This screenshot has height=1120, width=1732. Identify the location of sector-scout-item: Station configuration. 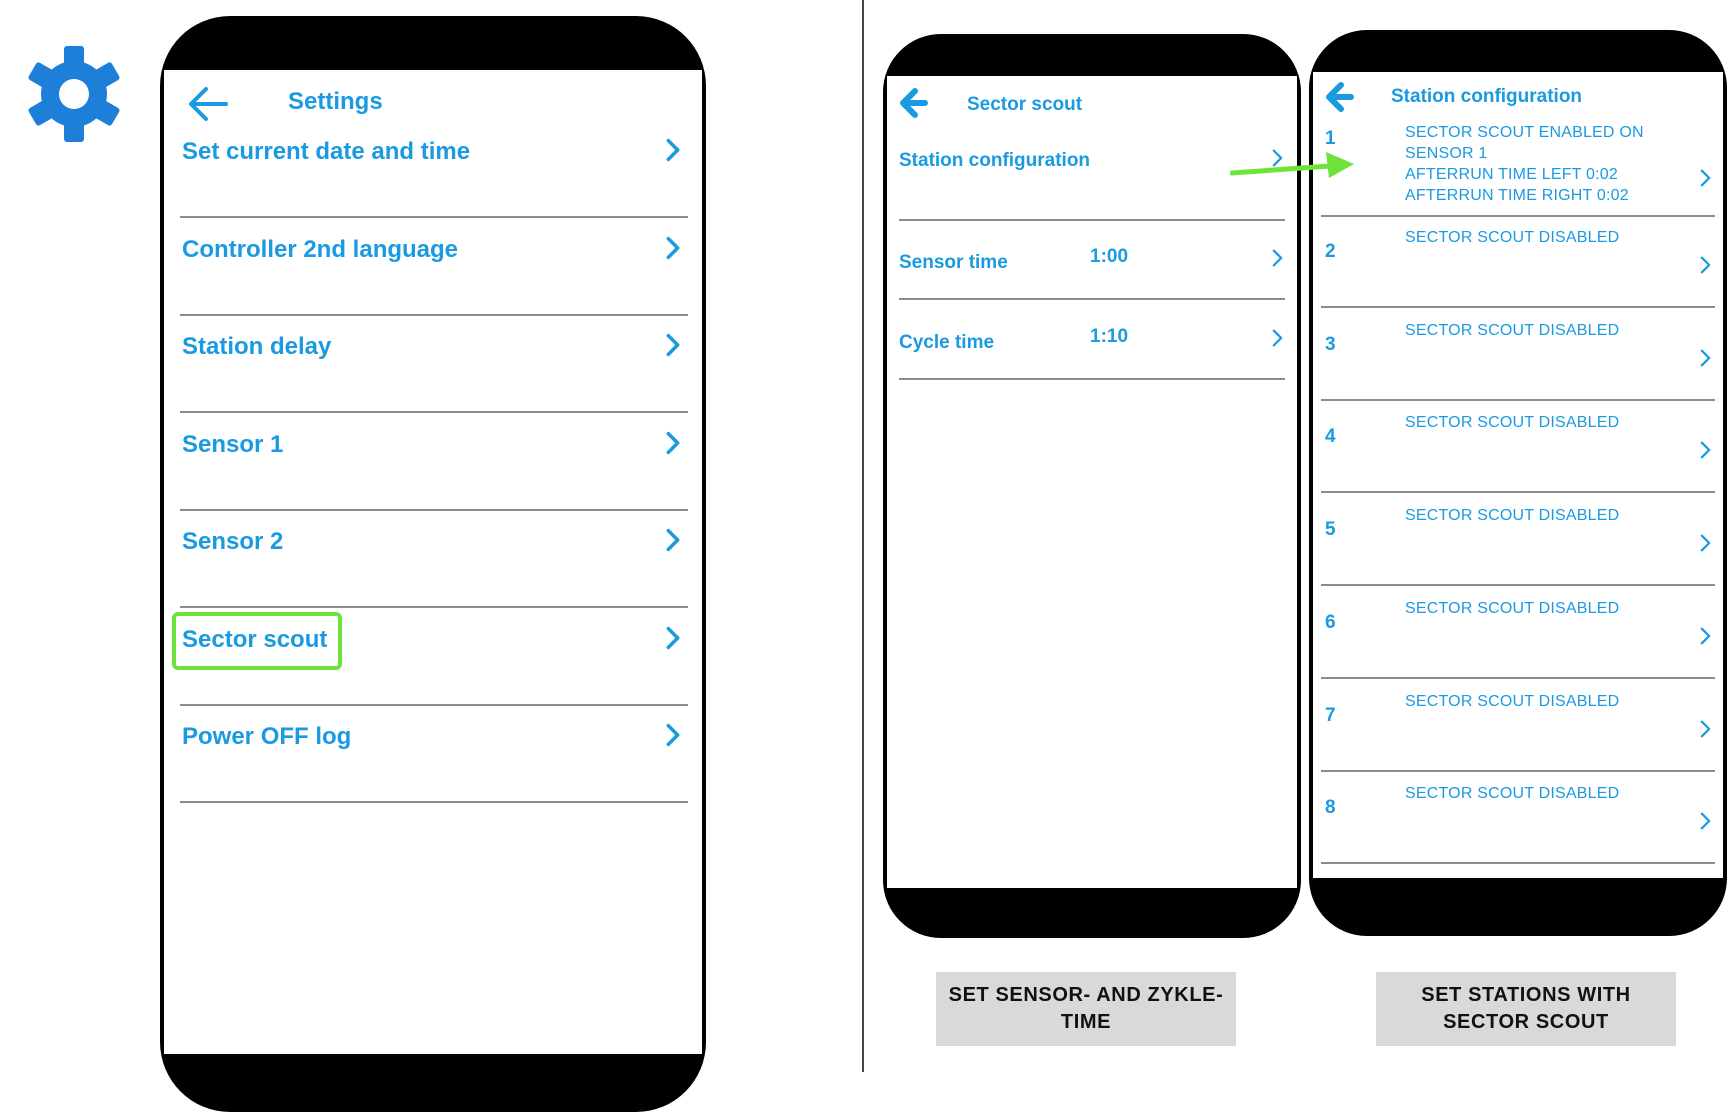
(1092, 175).